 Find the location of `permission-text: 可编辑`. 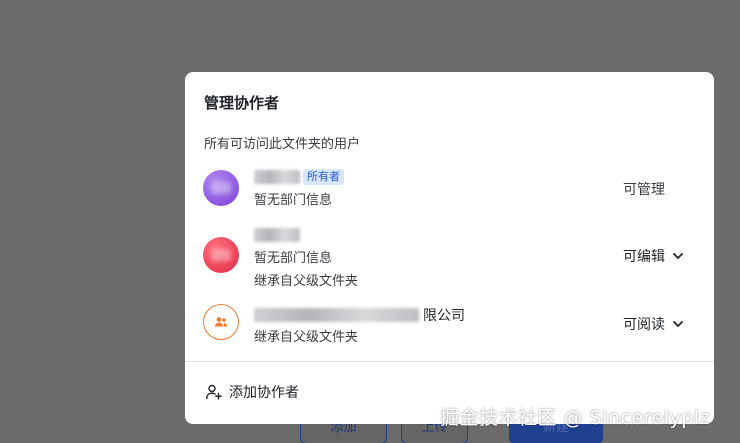

permission-text: 可编辑 is located at coordinates (644, 257).